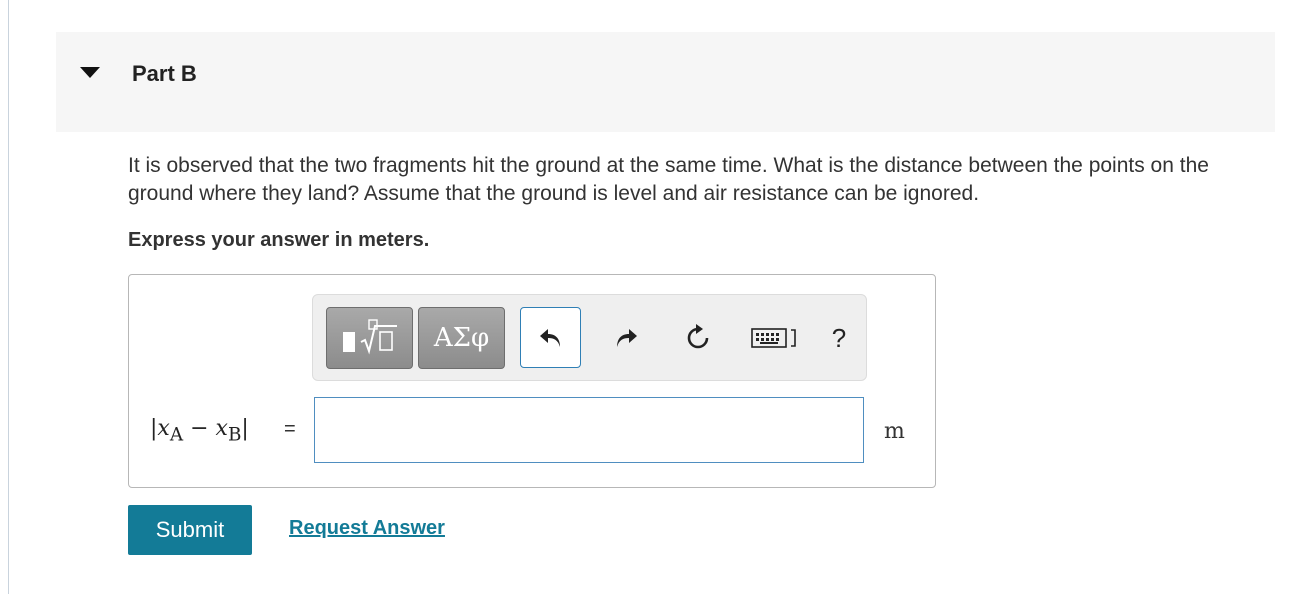 This screenshot has height=594, width=1300. Describe the element at coordinates (367, 528) in the screenshot. I see `request-answer-link: Request Answer` at that location.